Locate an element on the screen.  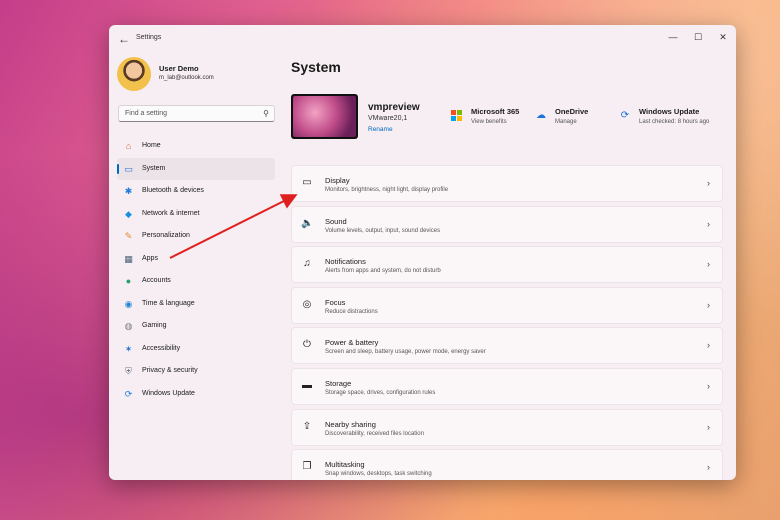
focus-icon: ◎ is located at coordinates (307, 304).